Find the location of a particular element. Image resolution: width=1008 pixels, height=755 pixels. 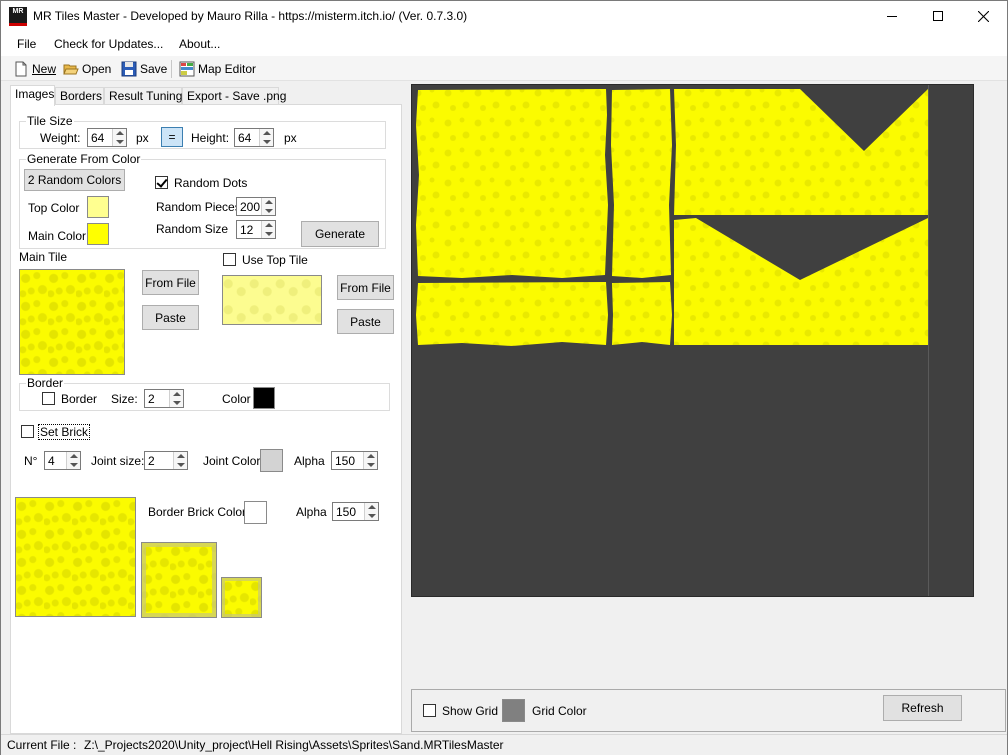

random-size-value: 12 is located at coordinates (247, 230).